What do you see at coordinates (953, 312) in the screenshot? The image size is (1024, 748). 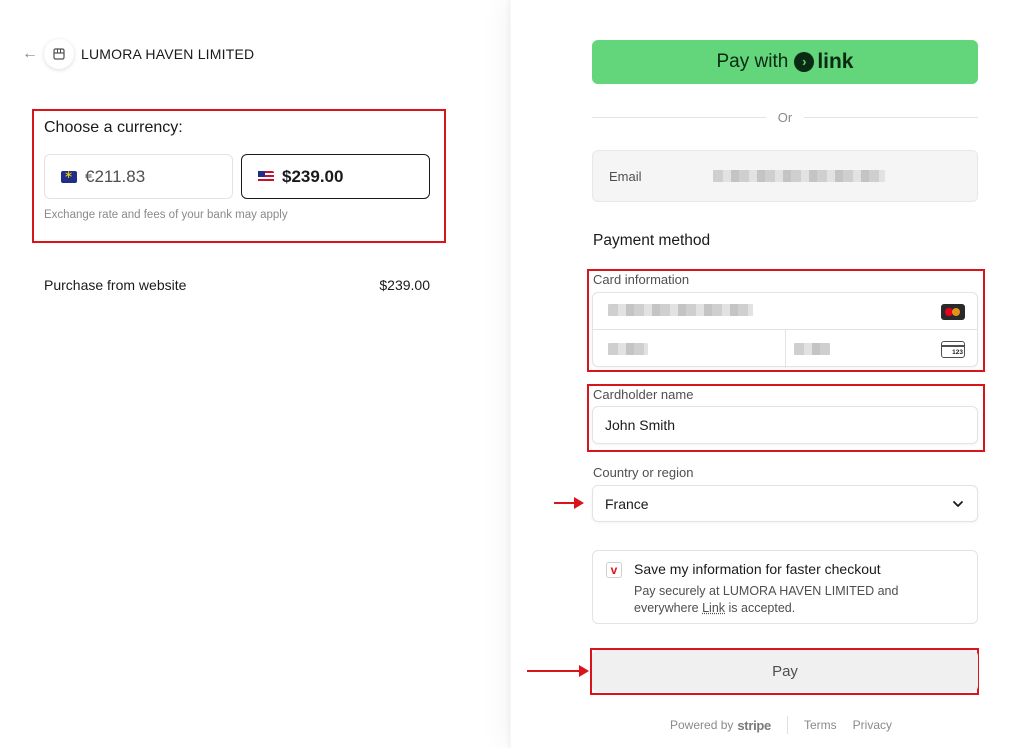 I see `mastercard-icon` at bounding box center [953, 312].